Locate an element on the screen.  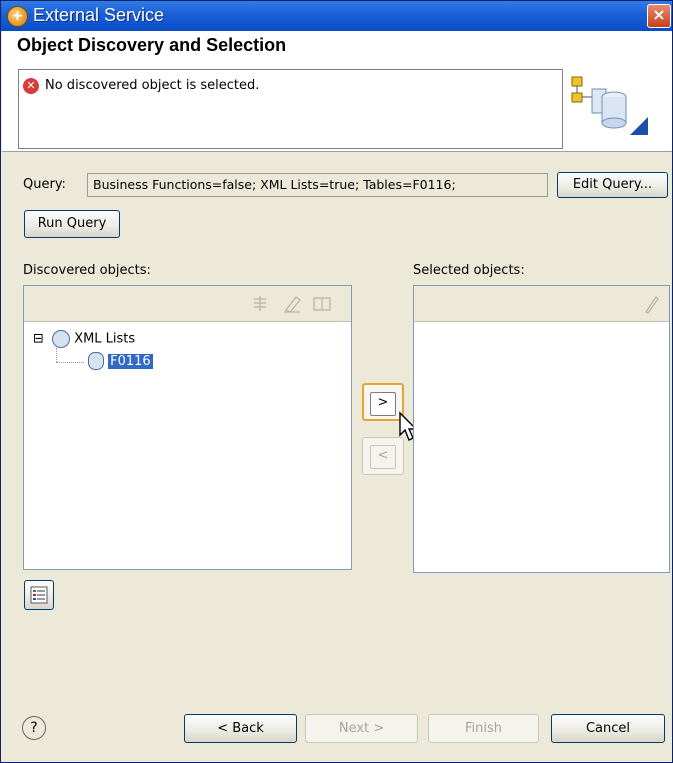
tree-node-f0116: F0116 is located at coordinates (120, 361).